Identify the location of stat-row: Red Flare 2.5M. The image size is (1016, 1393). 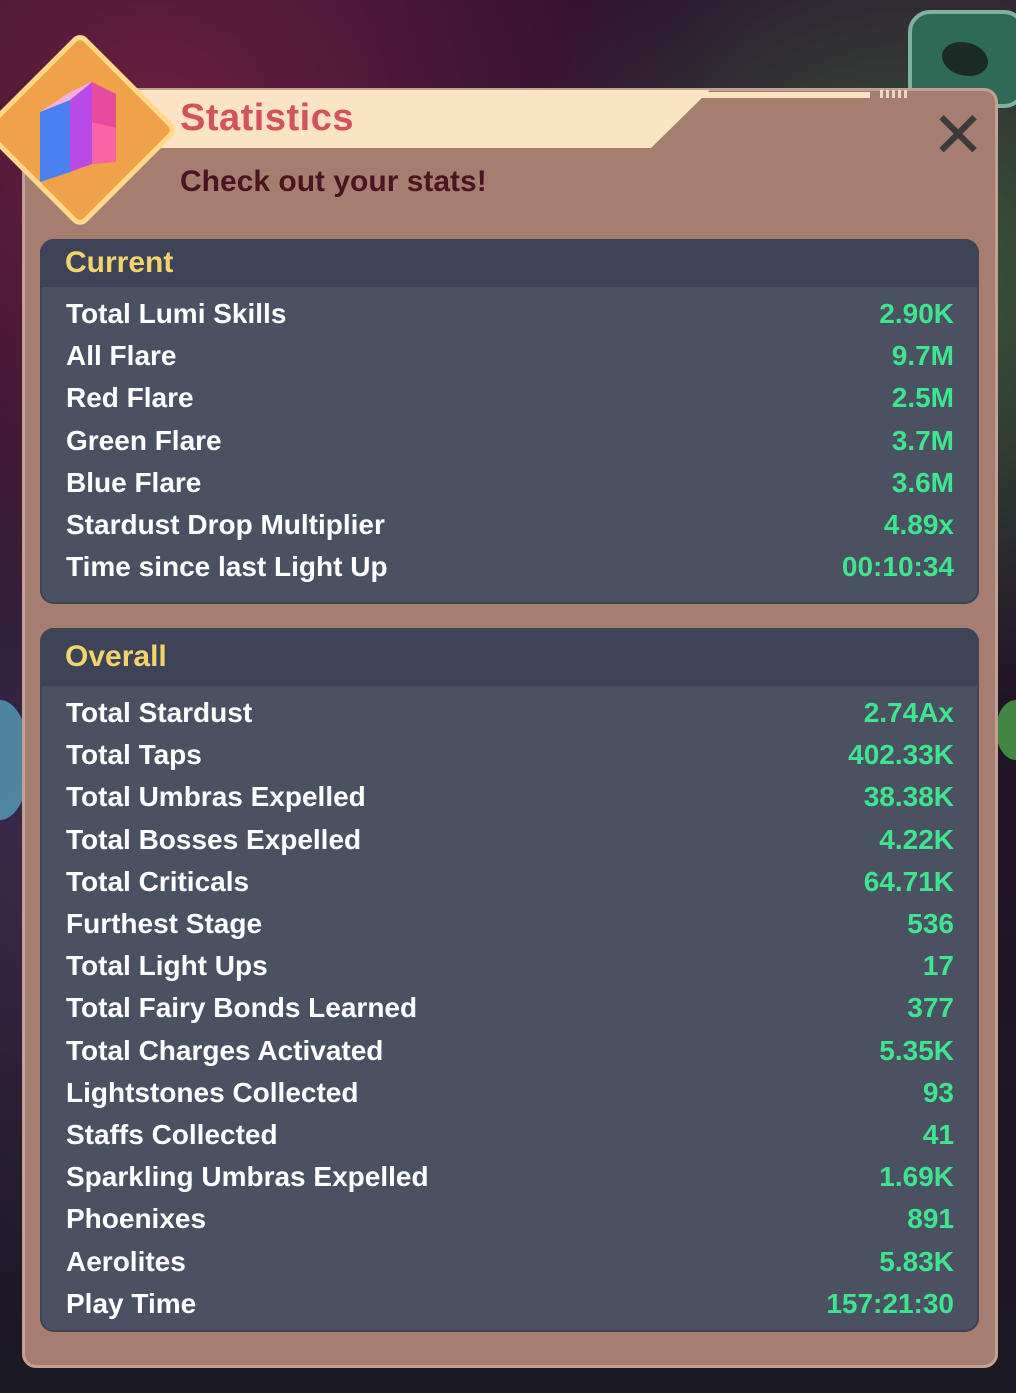
(510, 398).